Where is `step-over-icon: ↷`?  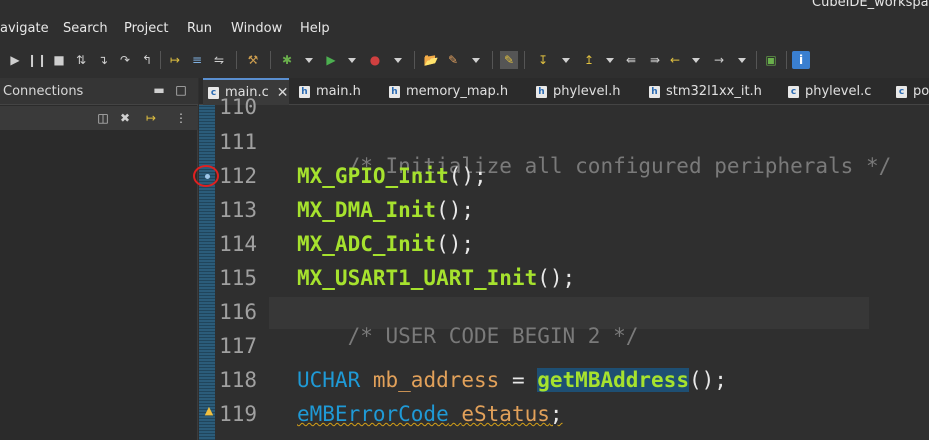
step-over-icon: ↷ is located at coordinates (125, 60).